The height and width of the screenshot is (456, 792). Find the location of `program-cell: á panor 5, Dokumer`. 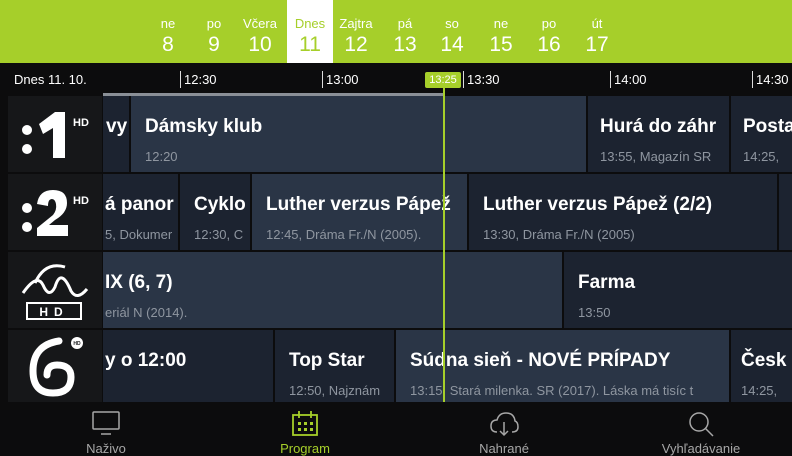

program-cell: á panor 5, Dokumer is located at coordinates (140, 212).